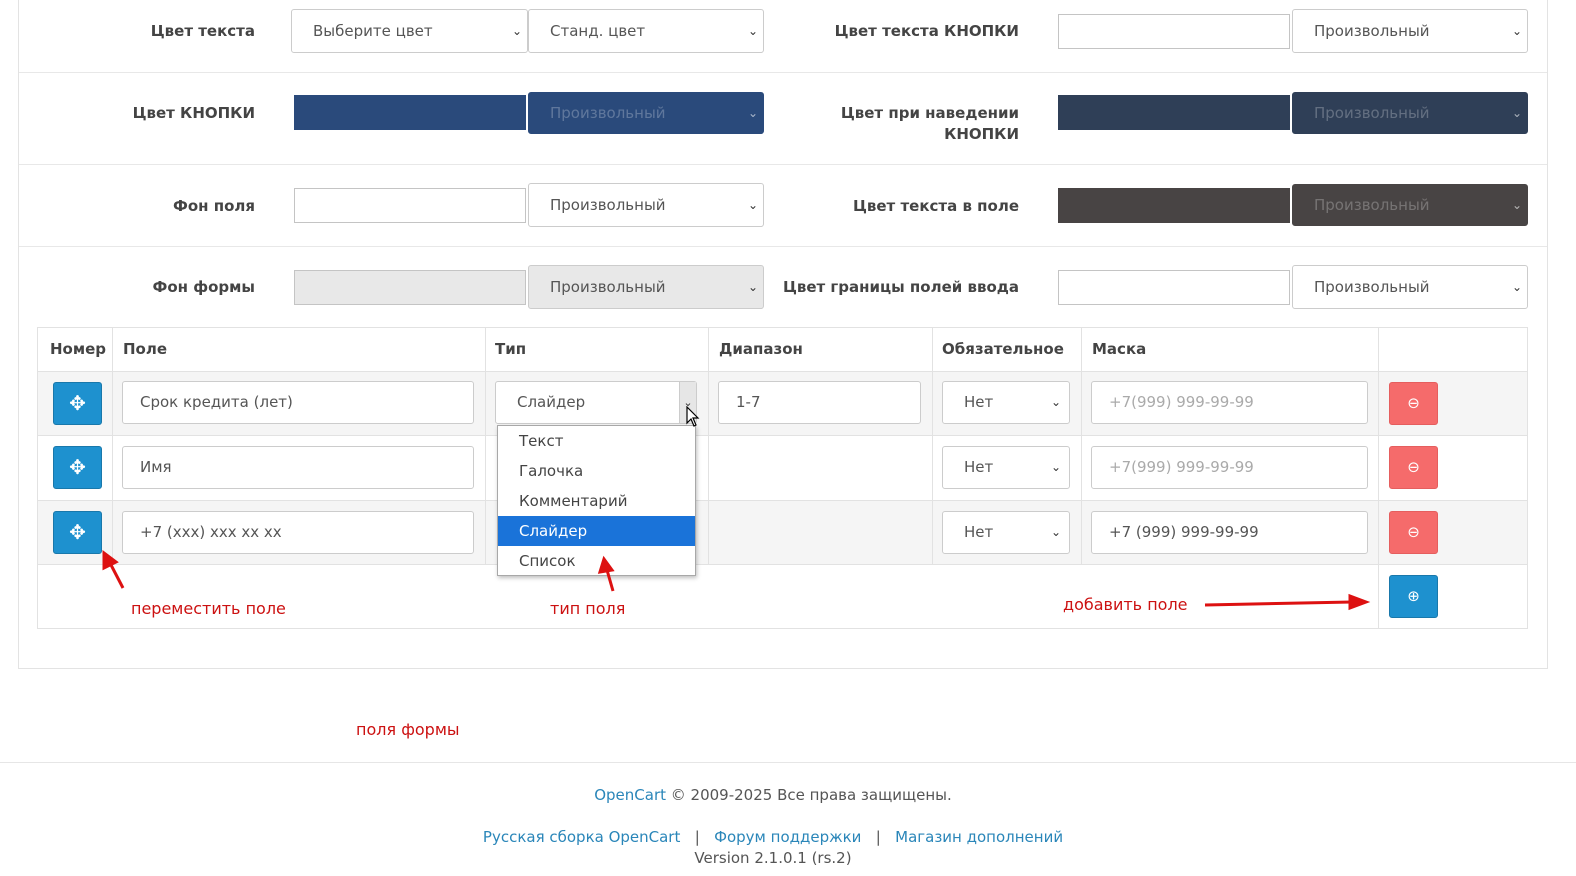 This screenshot has width=1576, height=876. I want to click on arrow-move-line, so click(116, 575).